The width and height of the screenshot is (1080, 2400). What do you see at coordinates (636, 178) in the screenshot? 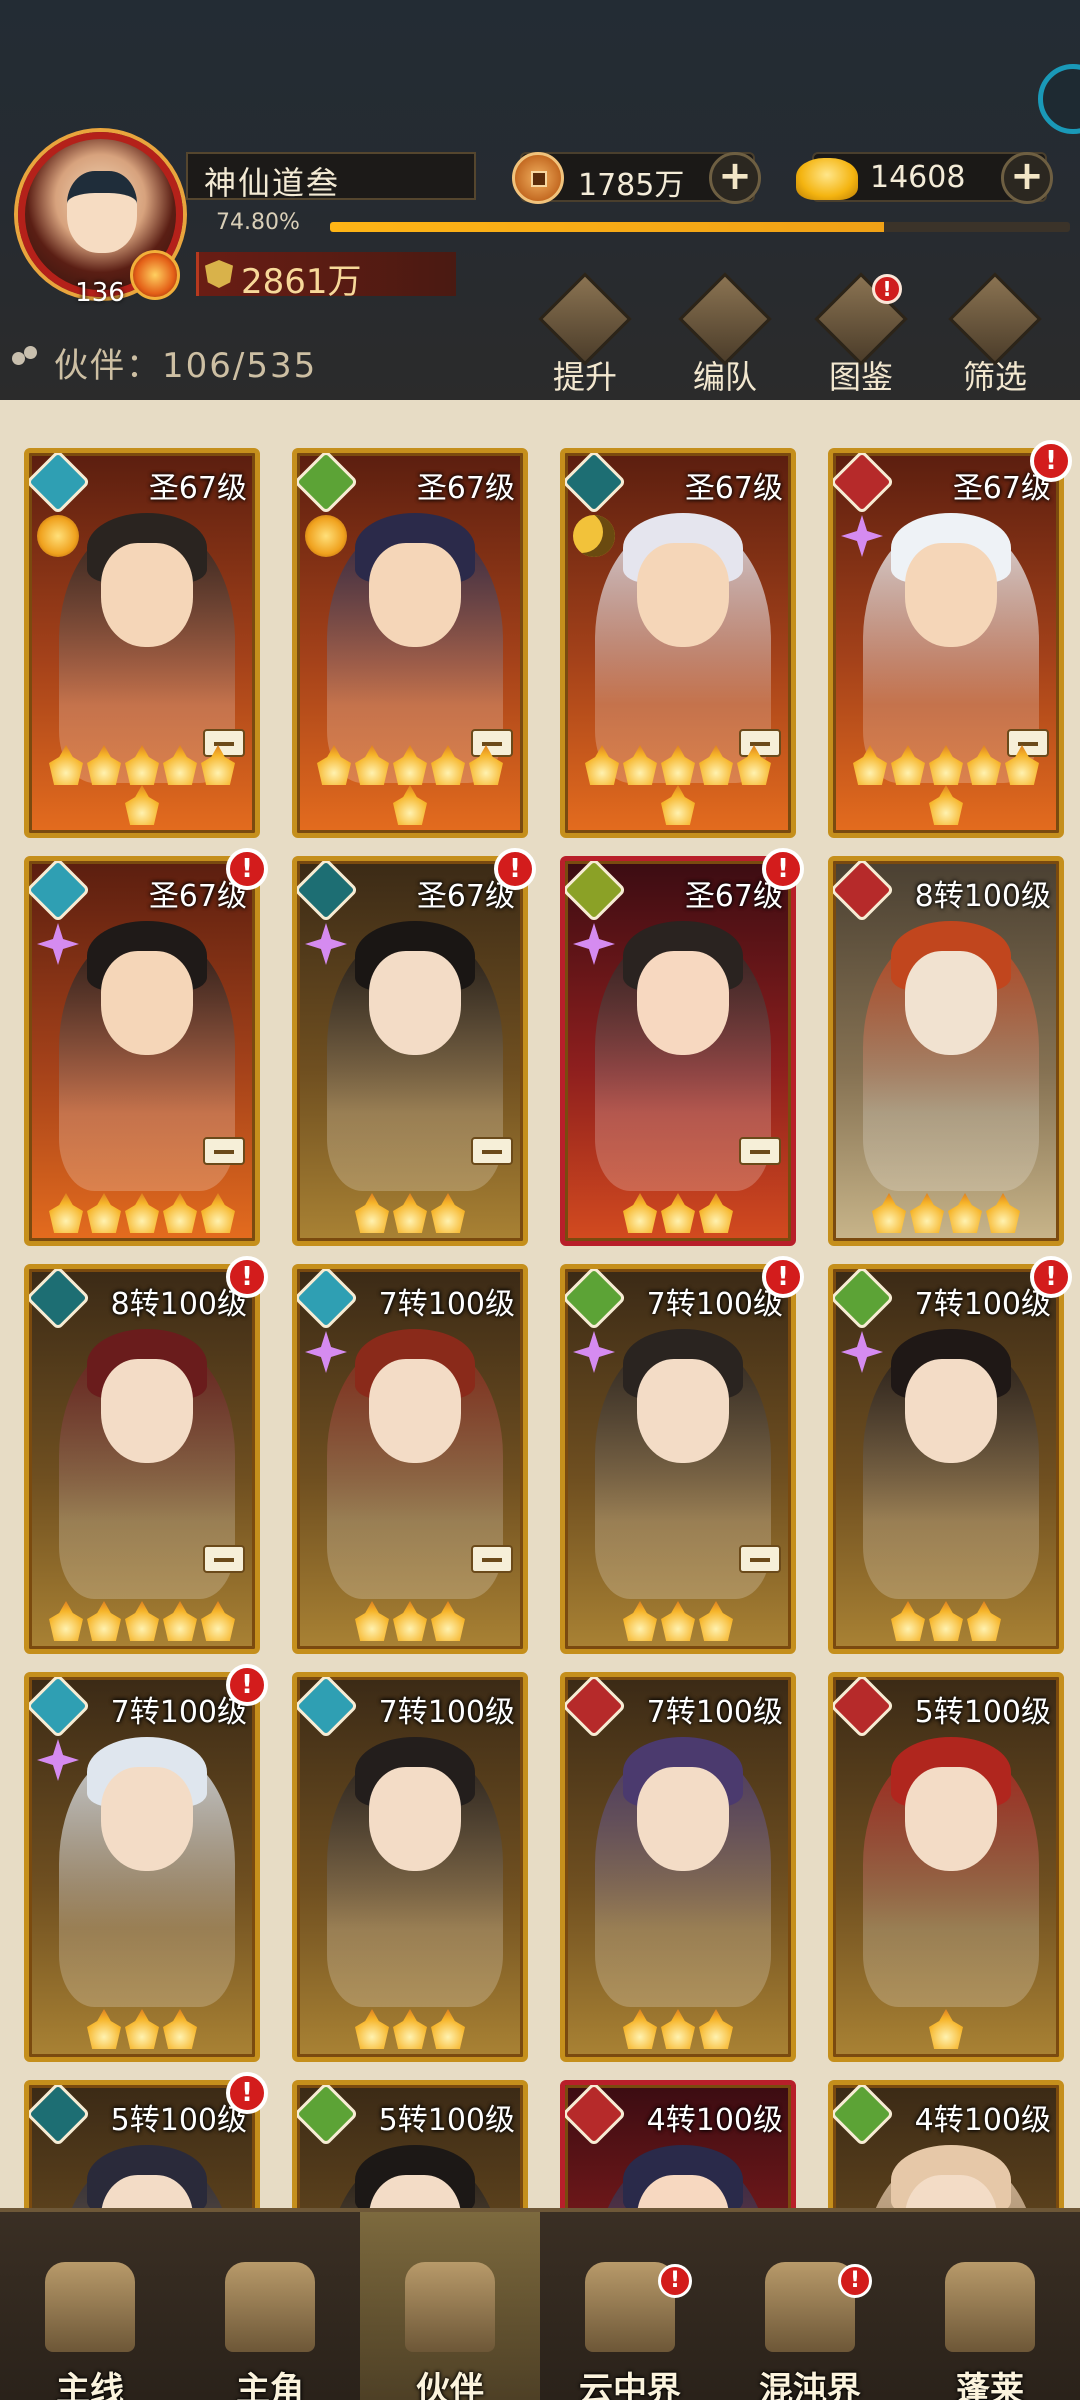
I see `copper-resource: 1785万 +` at bounding box center [636, 178].